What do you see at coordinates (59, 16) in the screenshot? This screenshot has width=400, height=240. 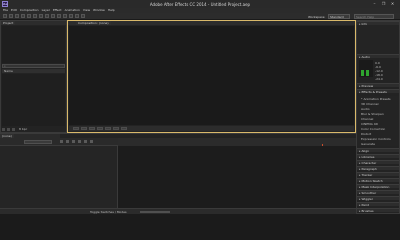 I see `brush-tool-icon` at bounding box center [59, 16].